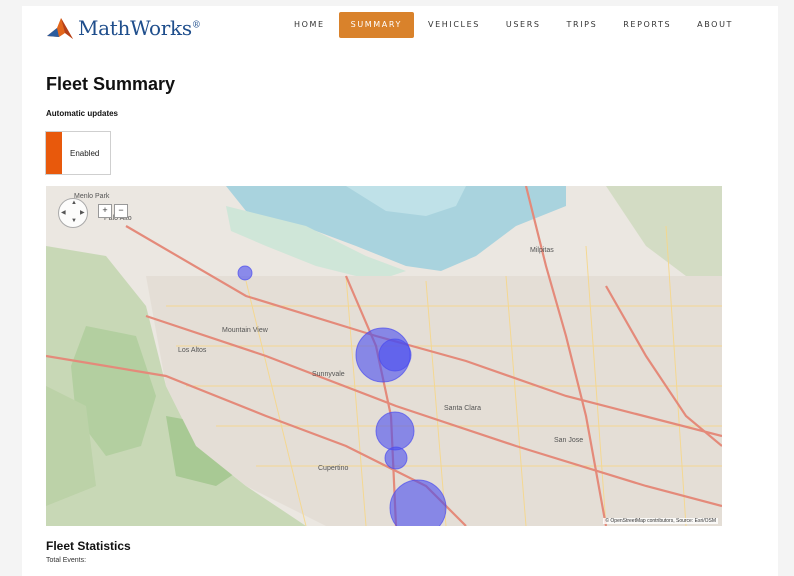  I want to click on place-label: Los Altos, so click(192, 350).